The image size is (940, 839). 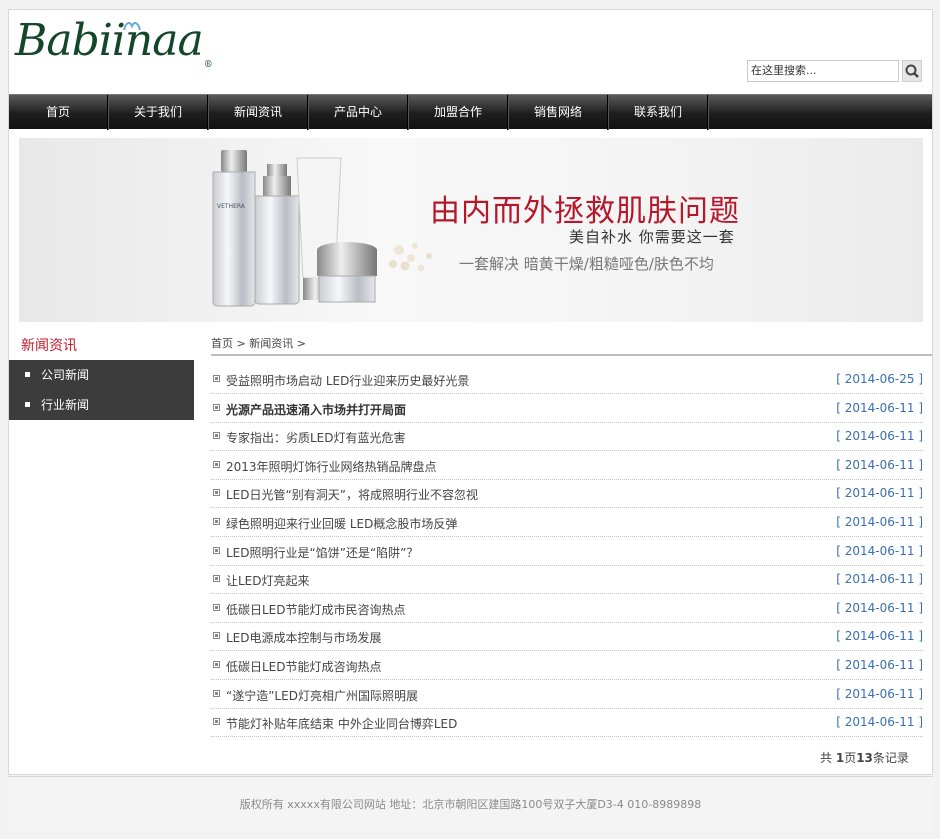 What do you see at coordinates (132, 26) in the screenshot?
I see `leaf-icon` at bounding box center [132, 26].